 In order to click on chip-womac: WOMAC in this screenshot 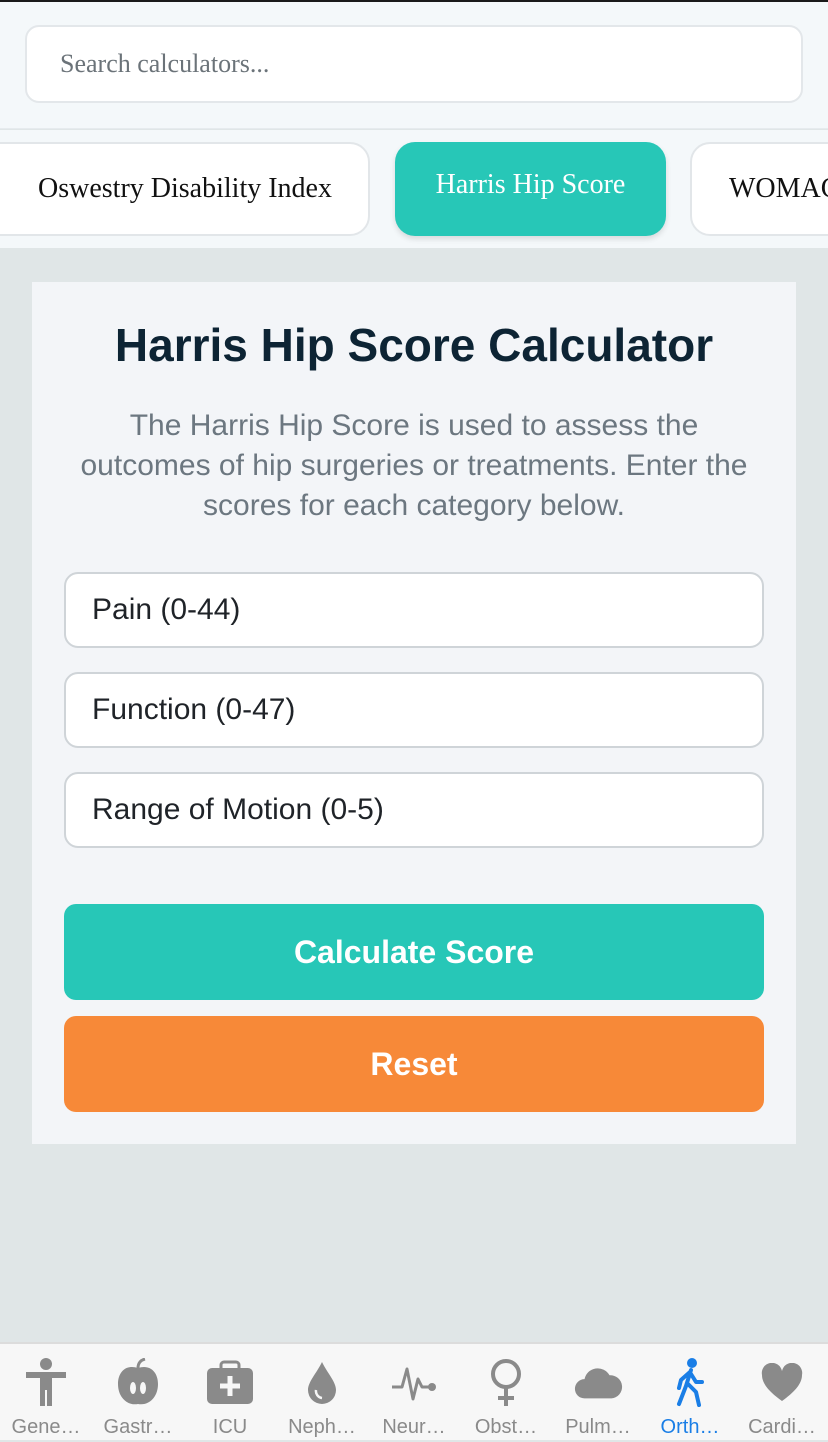, I will do `click(759, 189)`.